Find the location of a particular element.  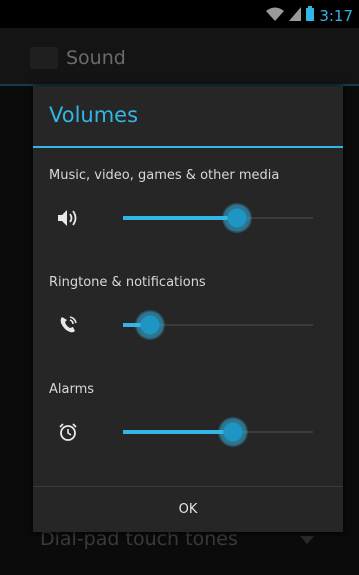

signal-icon is located at coordinates (295, 15).